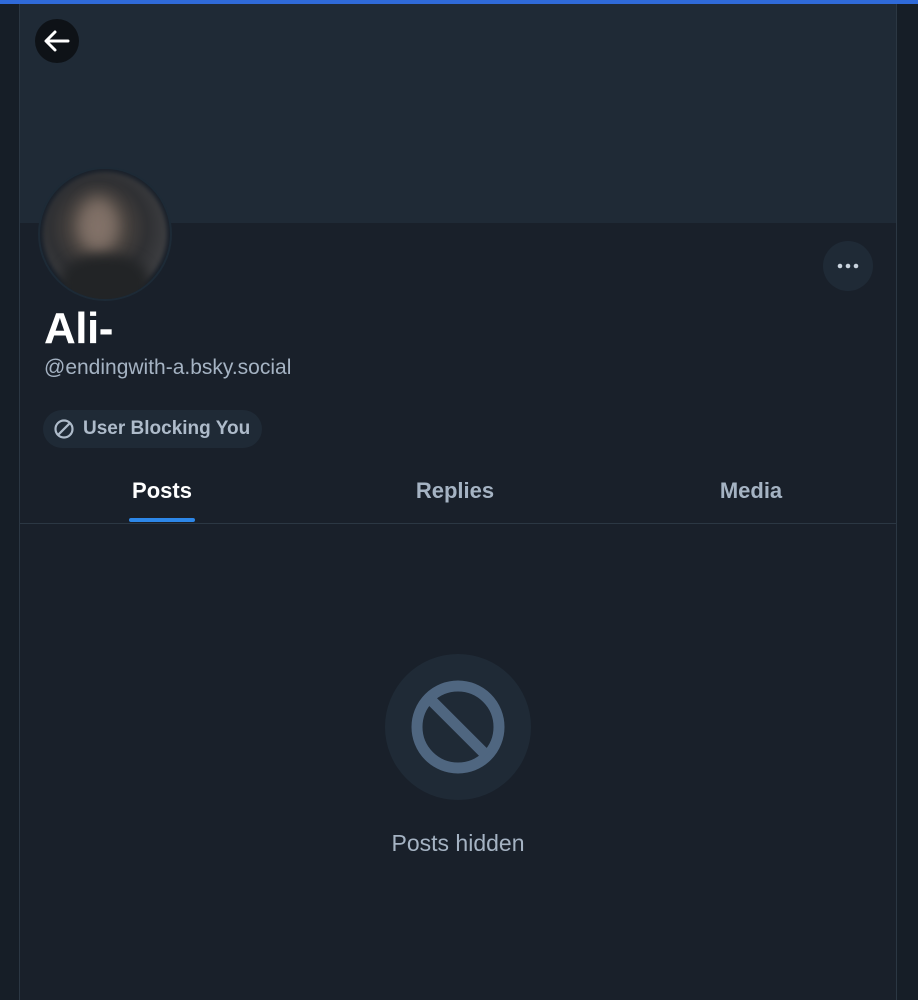 This screenshot has height=1000, width=918. I want to click on blocking-status-label: User Blocking You, so click(167, 428).